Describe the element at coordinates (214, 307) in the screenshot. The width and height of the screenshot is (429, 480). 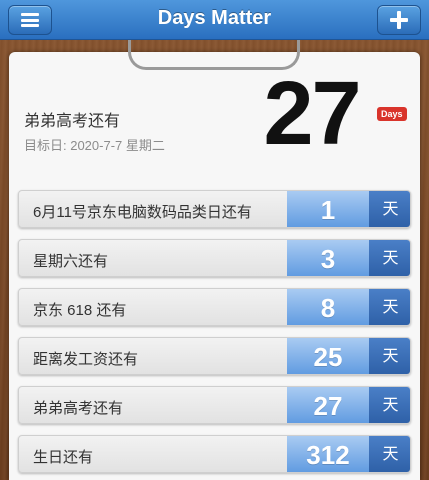
I see `list-item: 京东 618 还有 8 天` at that location.